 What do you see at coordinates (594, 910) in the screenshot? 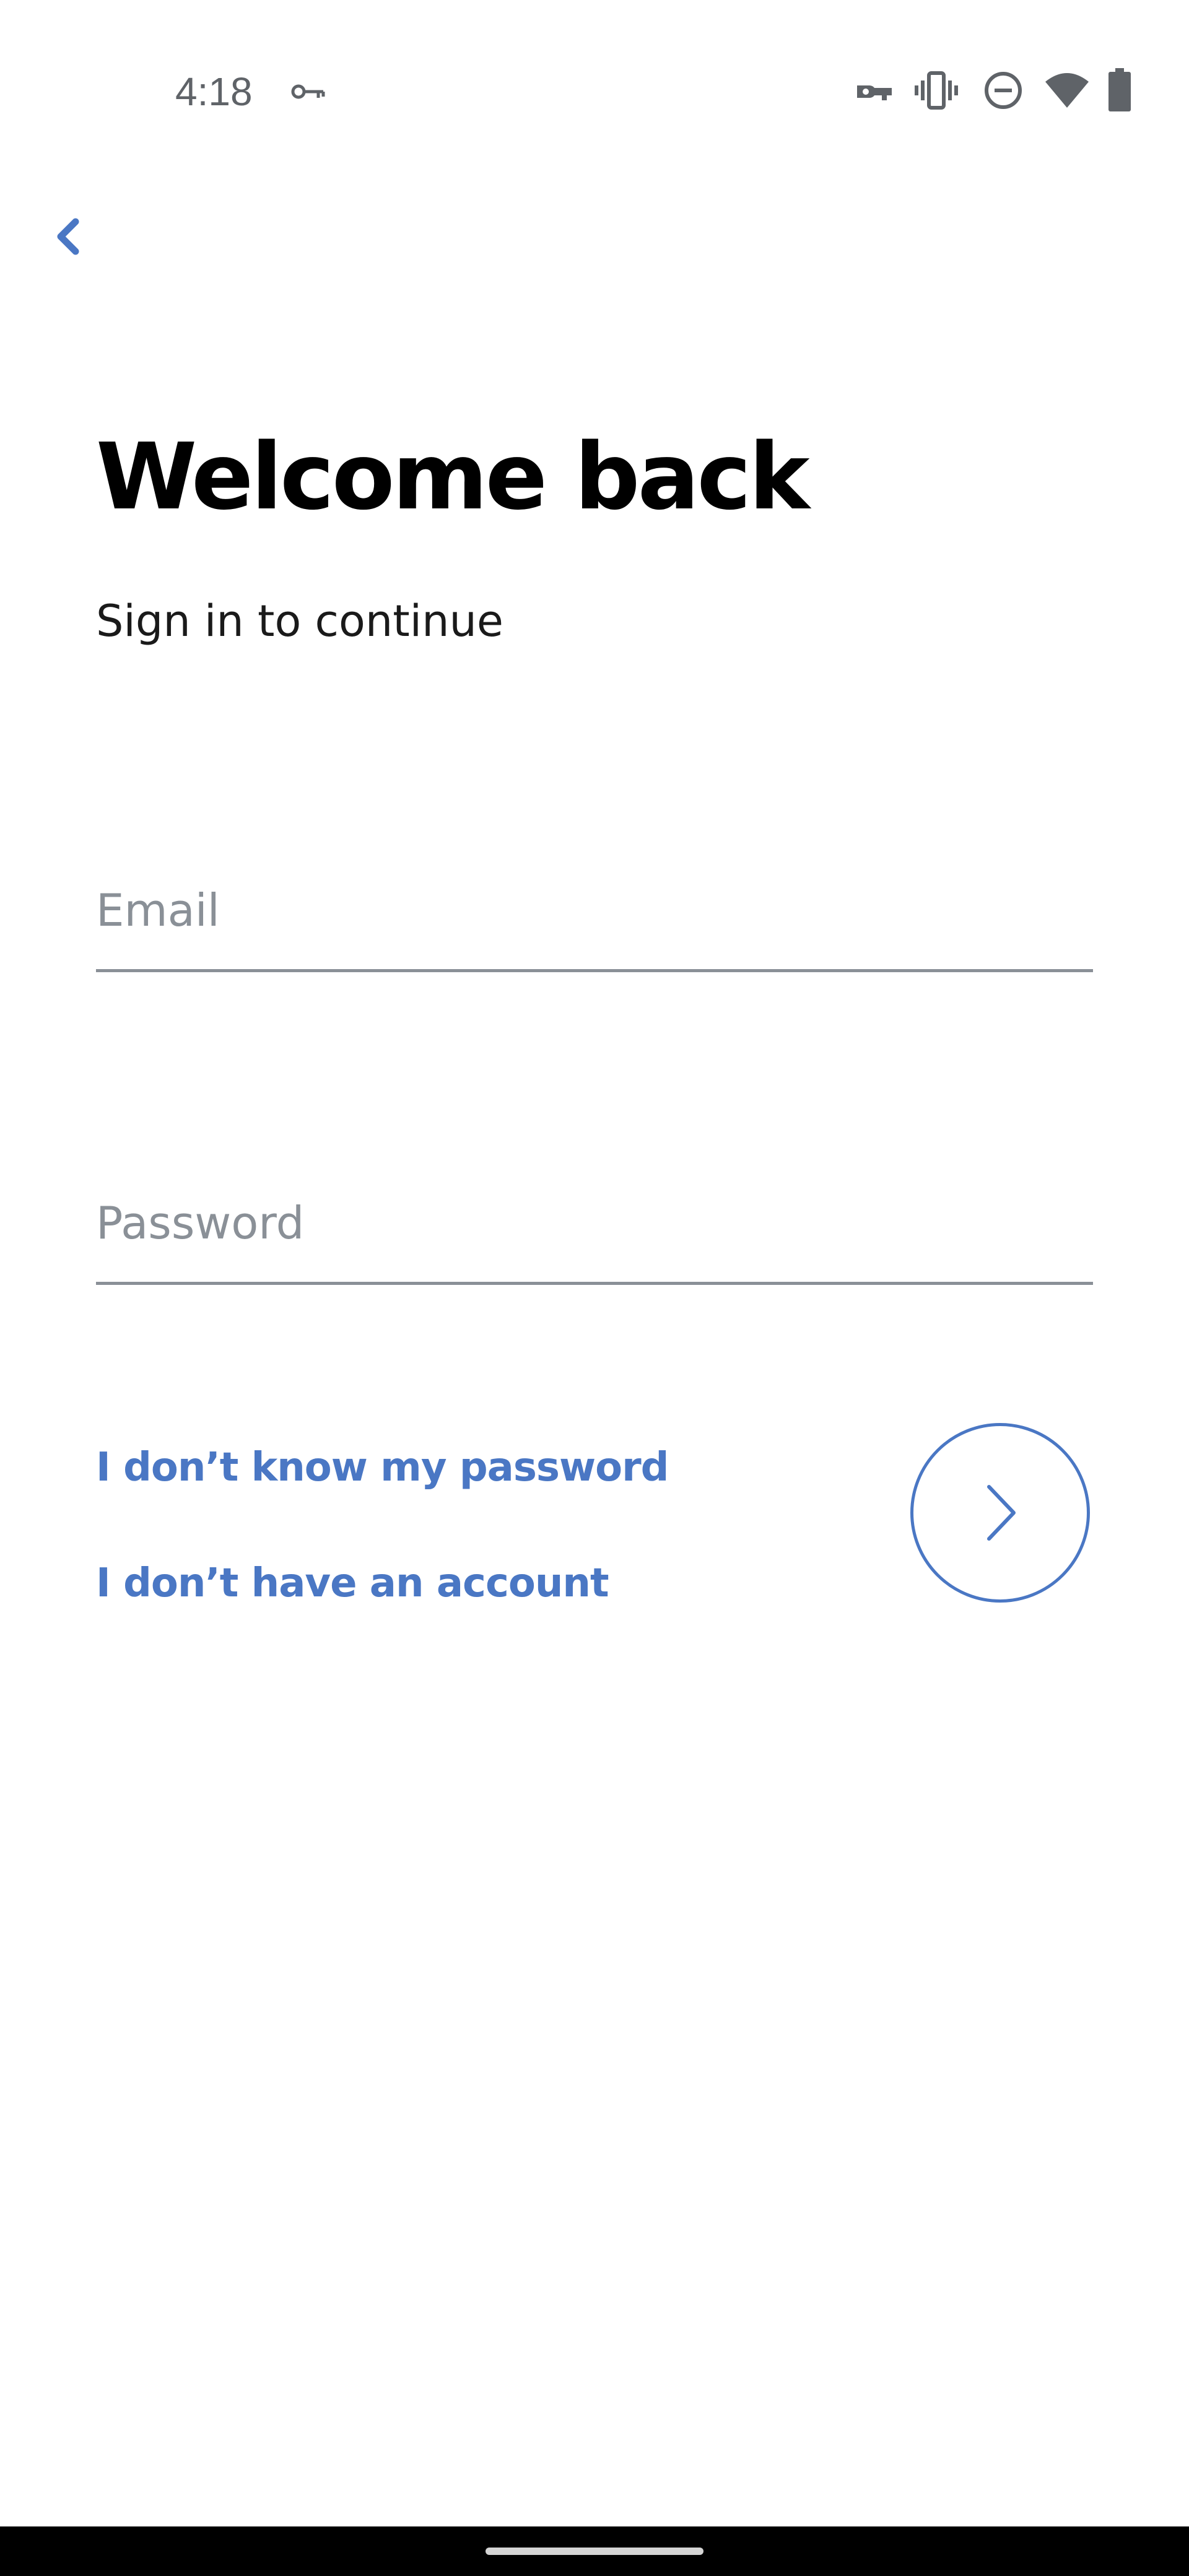
I see `email-input` at bounding box center [594, 910].